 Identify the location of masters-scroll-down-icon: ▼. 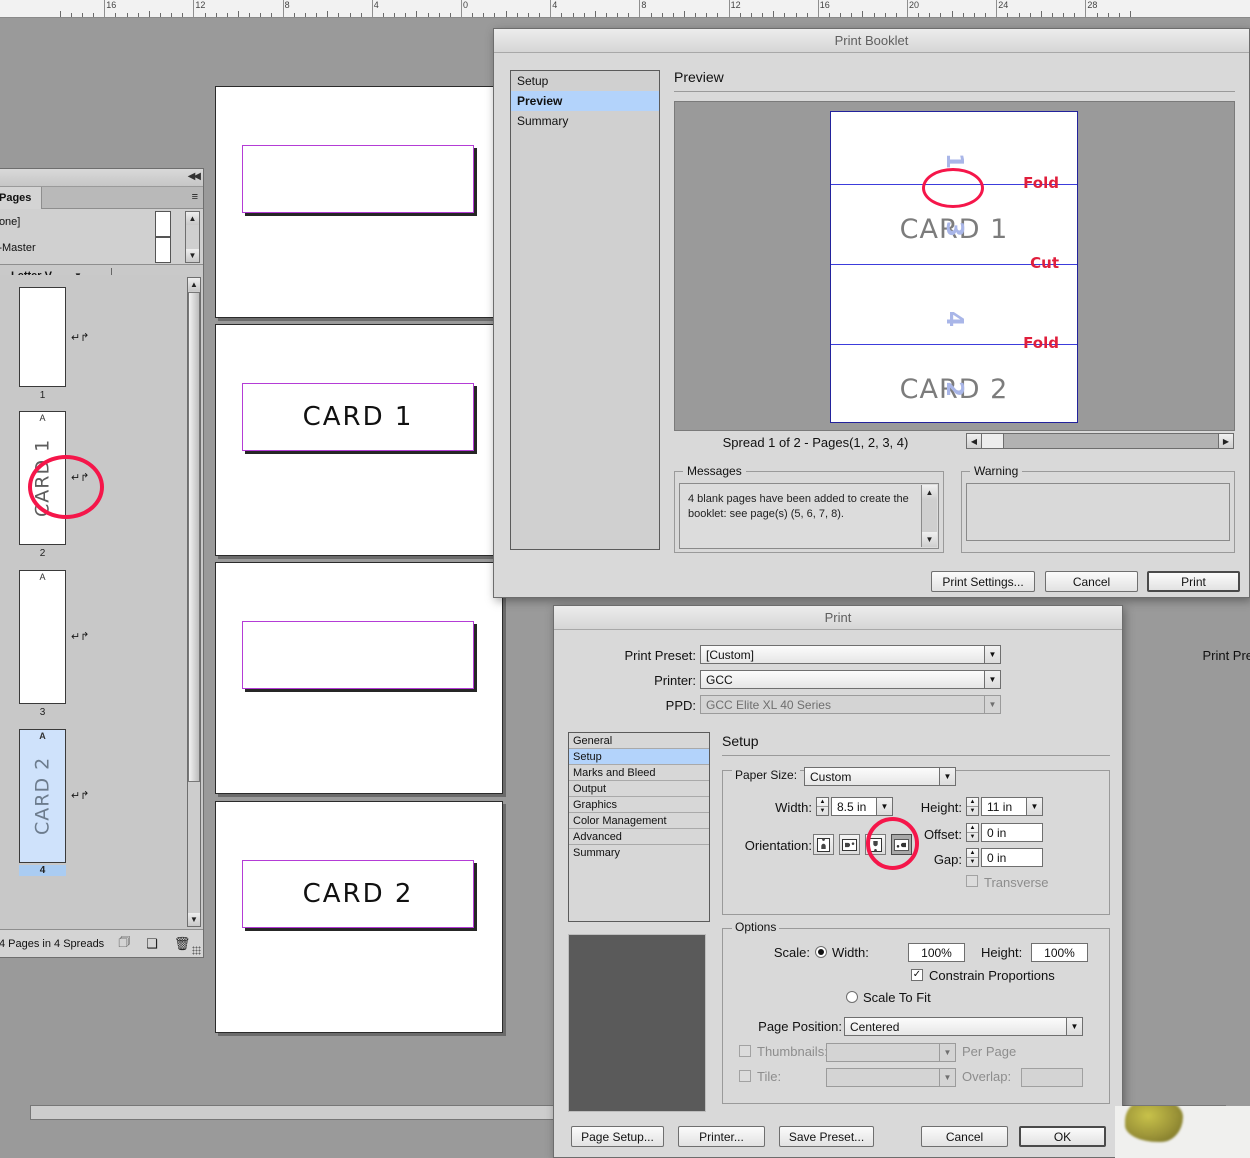
(192, 255).